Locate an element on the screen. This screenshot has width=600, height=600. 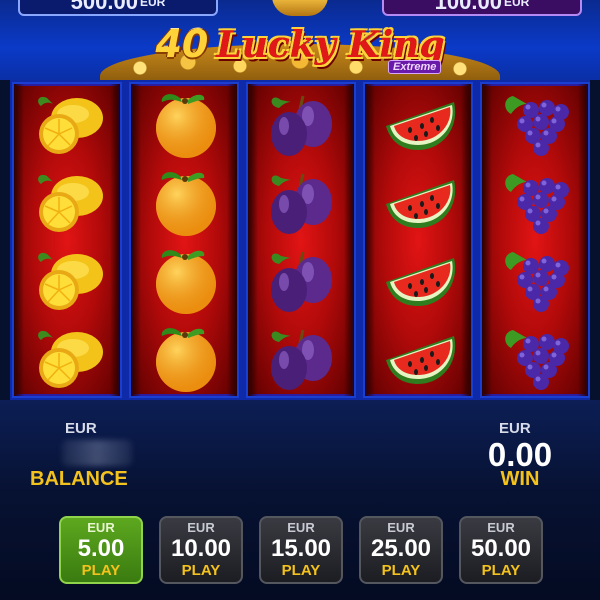
jackpot-display-right: 100.00 EUR is located at coordinates (482, 8).